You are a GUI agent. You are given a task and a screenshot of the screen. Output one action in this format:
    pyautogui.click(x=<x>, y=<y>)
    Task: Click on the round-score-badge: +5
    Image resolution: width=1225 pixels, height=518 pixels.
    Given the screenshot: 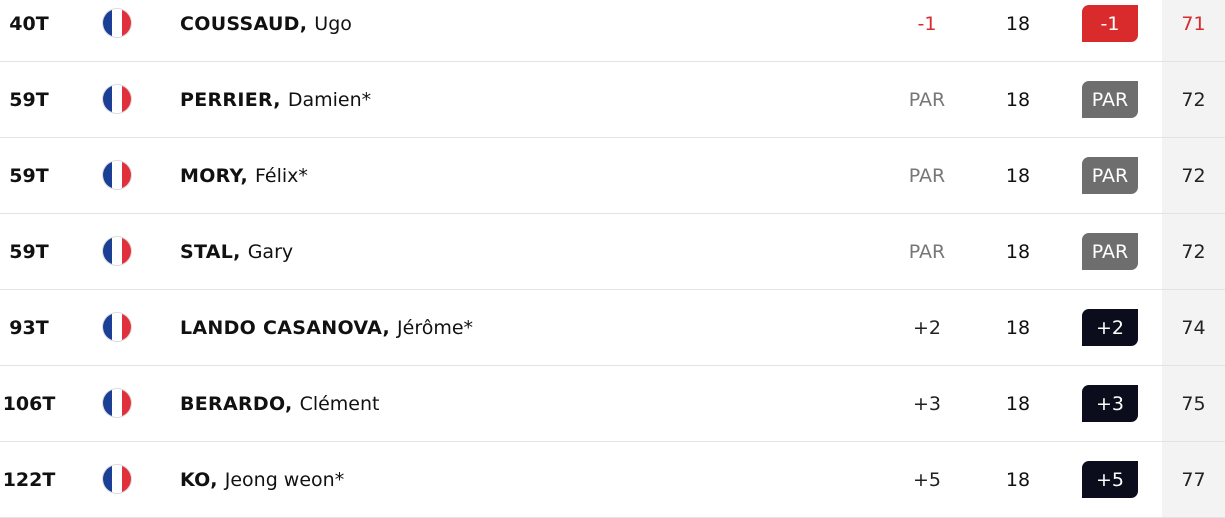 What is the action you would take?
    pyautogui.click(x=1110, y=479)
    